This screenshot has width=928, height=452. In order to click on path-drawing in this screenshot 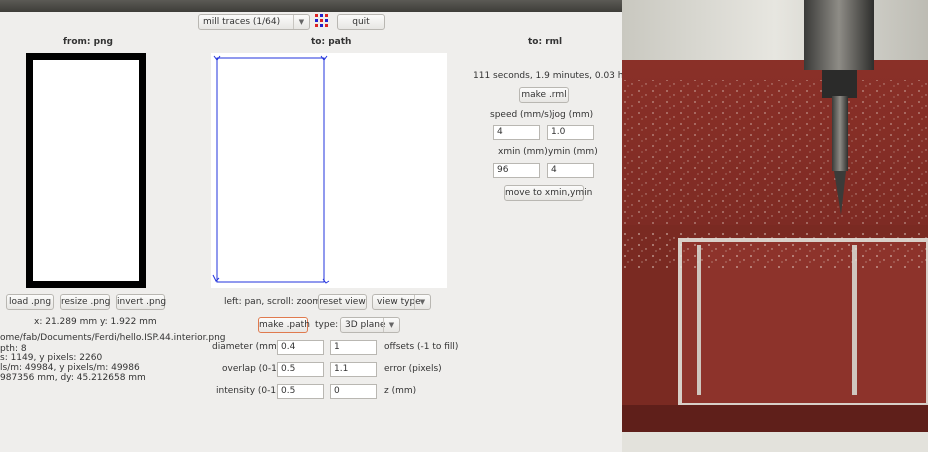, I will do `click(271, 169)`.